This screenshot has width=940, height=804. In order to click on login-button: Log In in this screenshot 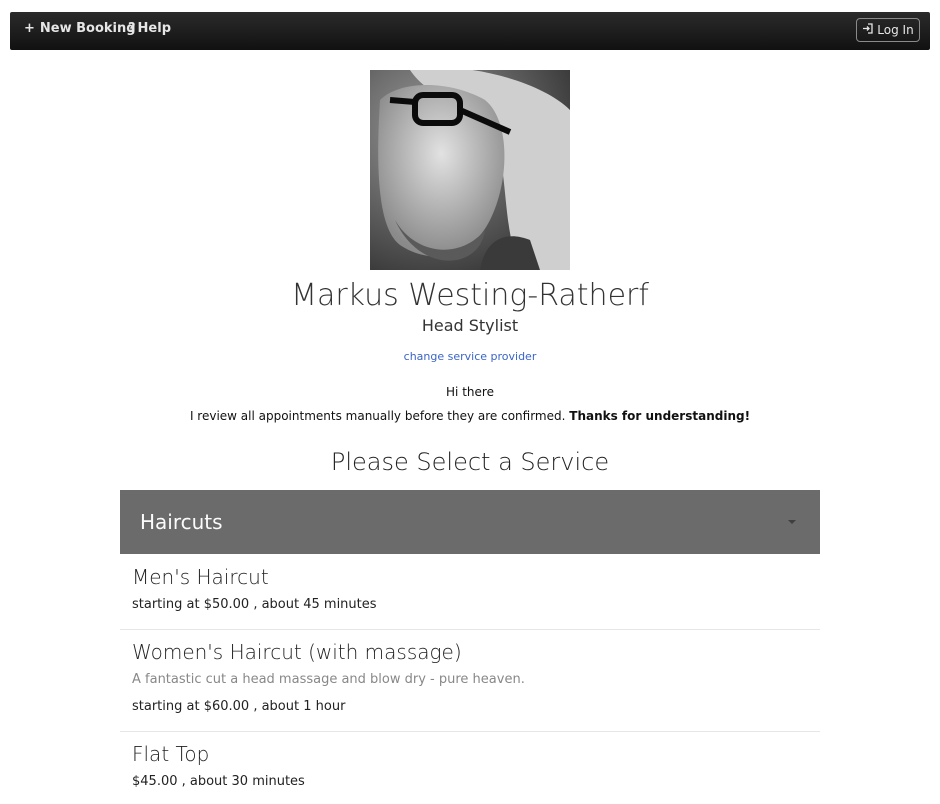, I will do `click(888, 30)`.